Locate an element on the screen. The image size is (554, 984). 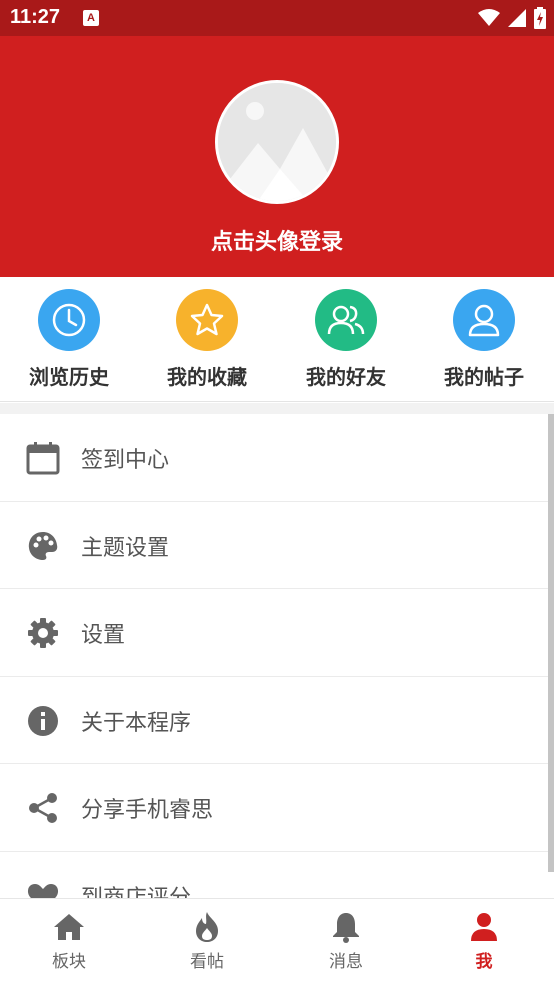
star-icon is located at coordinates (207, 320).